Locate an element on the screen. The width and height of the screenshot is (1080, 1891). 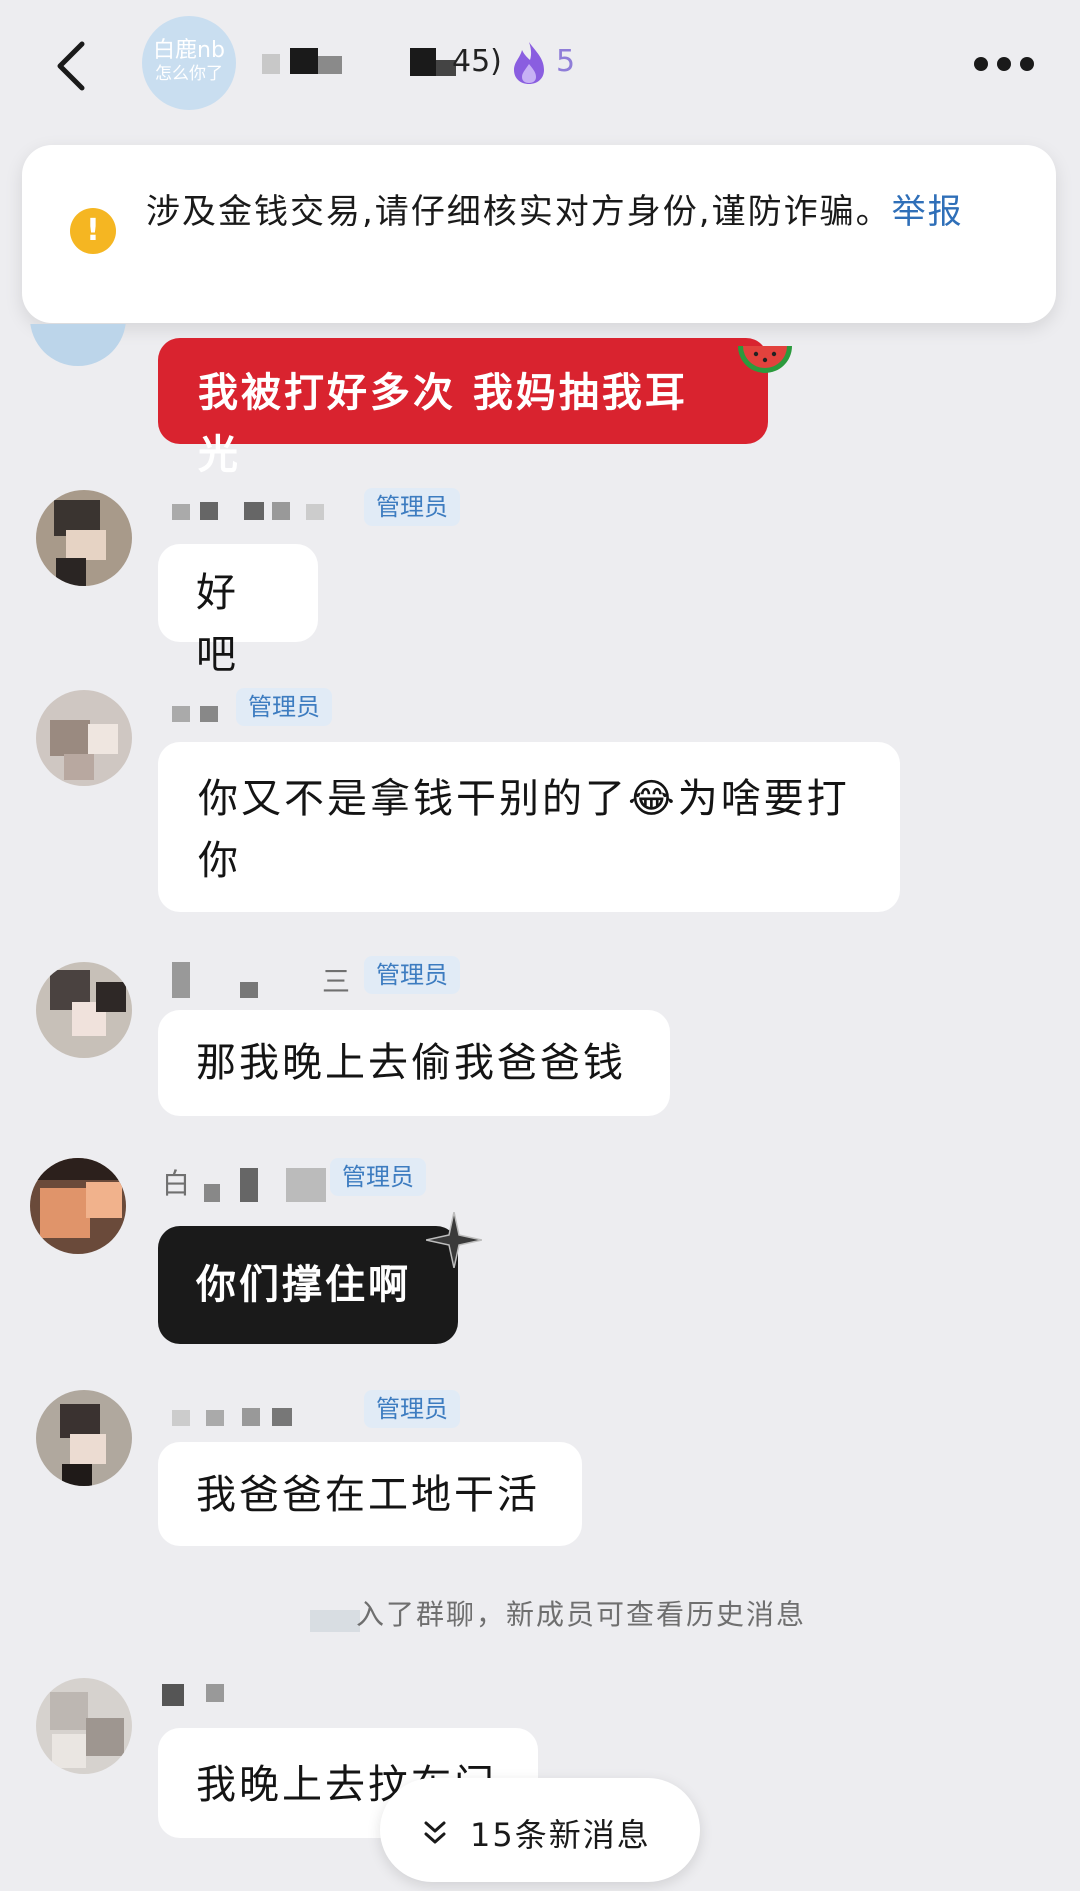
message-bubble: 好吧 is located at coordinates (238, 611).